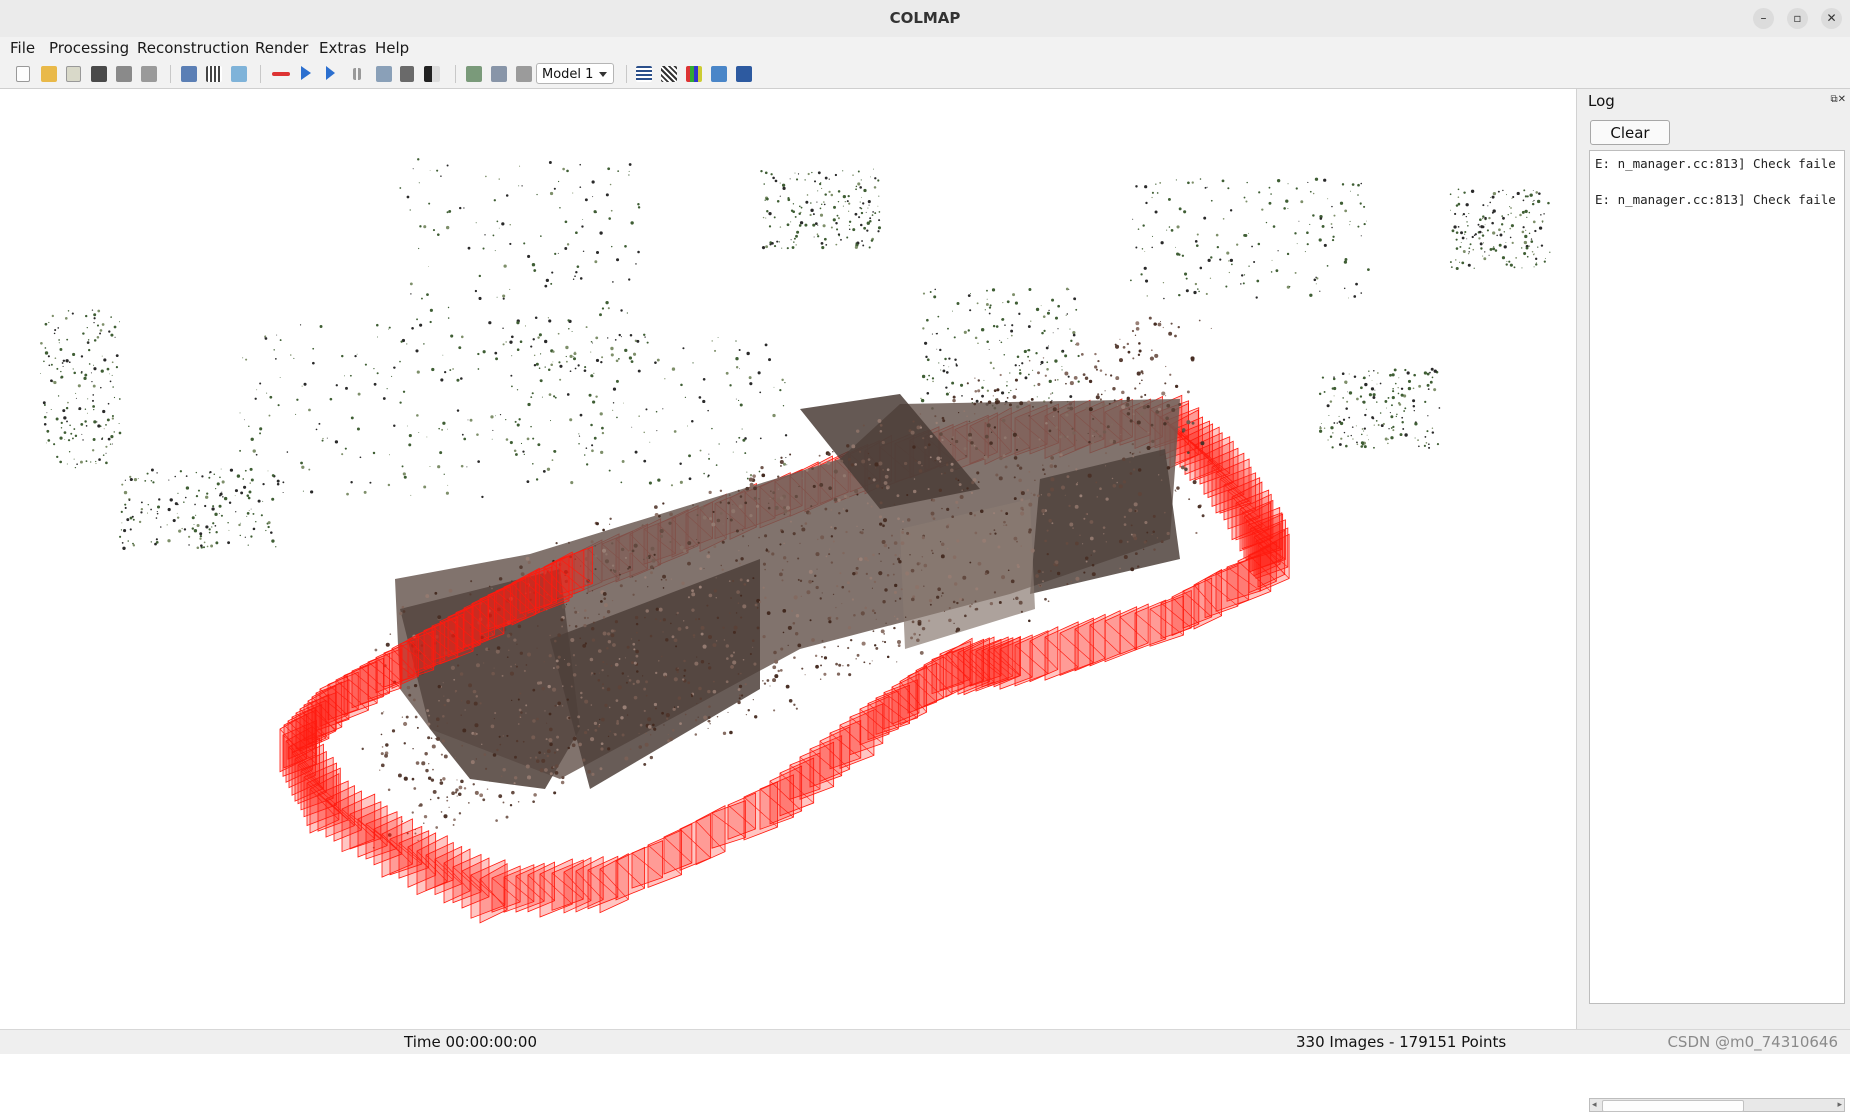  What do you see at coordinates (694, 74) in the screenshot?
I see `reconstruction-stats-icon` at bounding box center [694, 74].